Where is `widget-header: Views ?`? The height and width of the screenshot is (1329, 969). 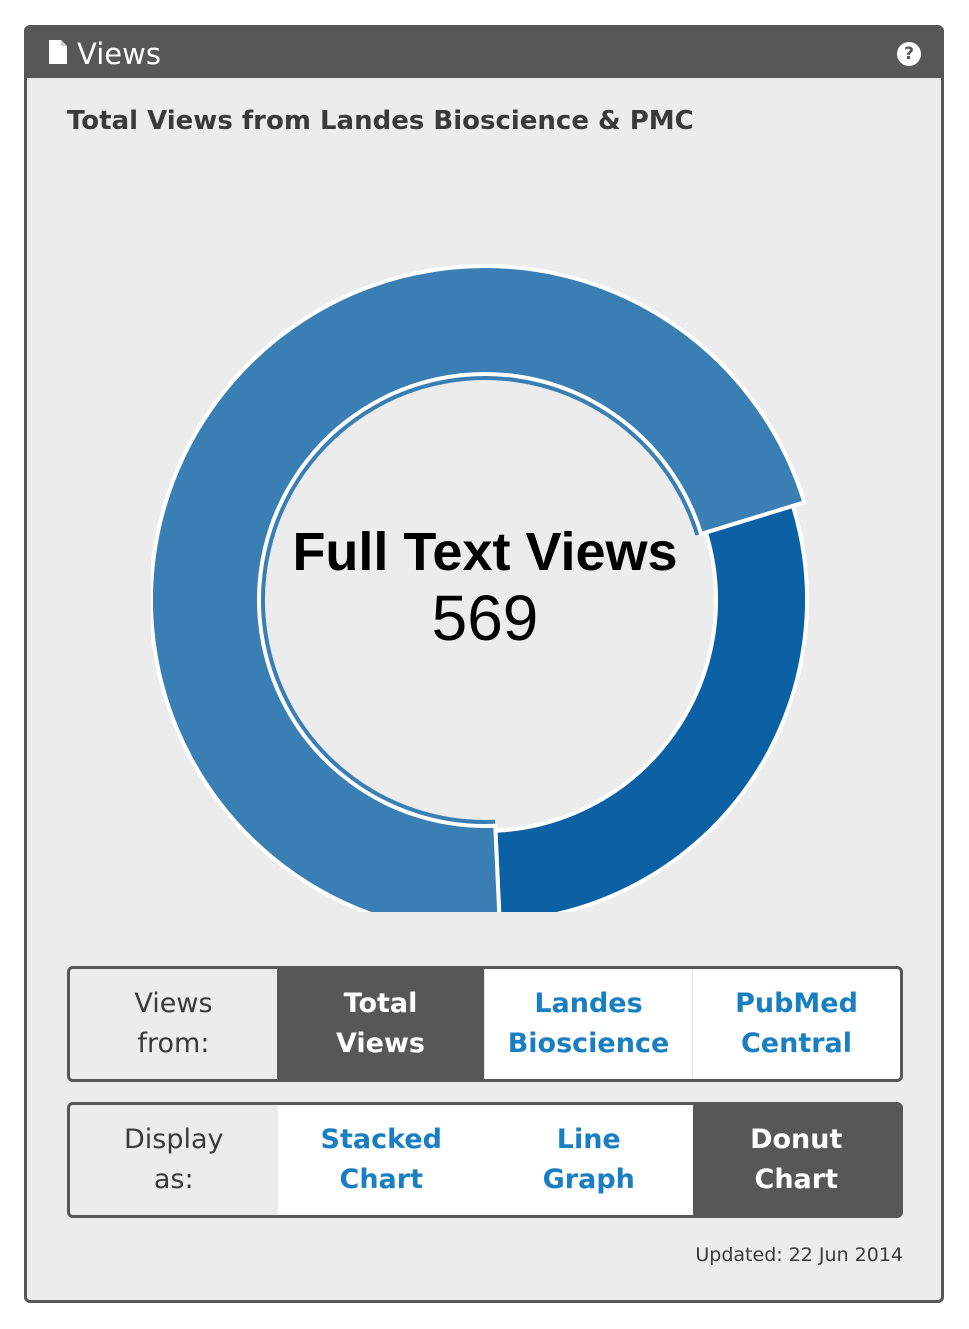 widget-header: Views ? is located at coordinates (484, 53).